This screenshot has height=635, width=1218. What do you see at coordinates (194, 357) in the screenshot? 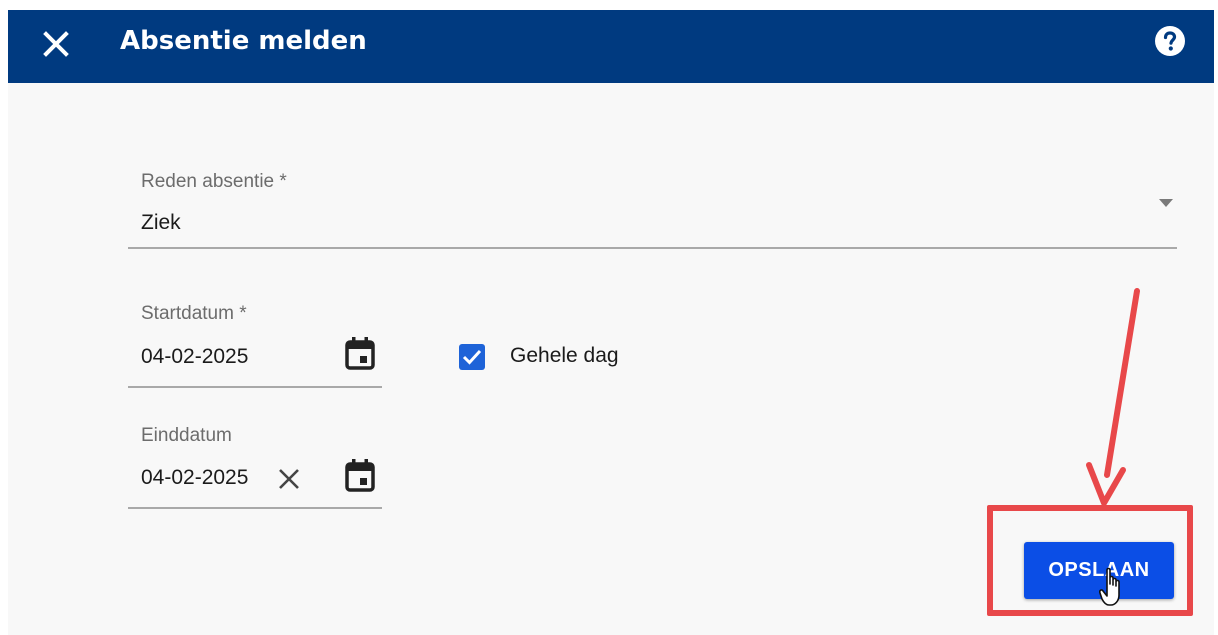
I see `start-date-input: 04-02-2025` at bounding box center [194, 357].